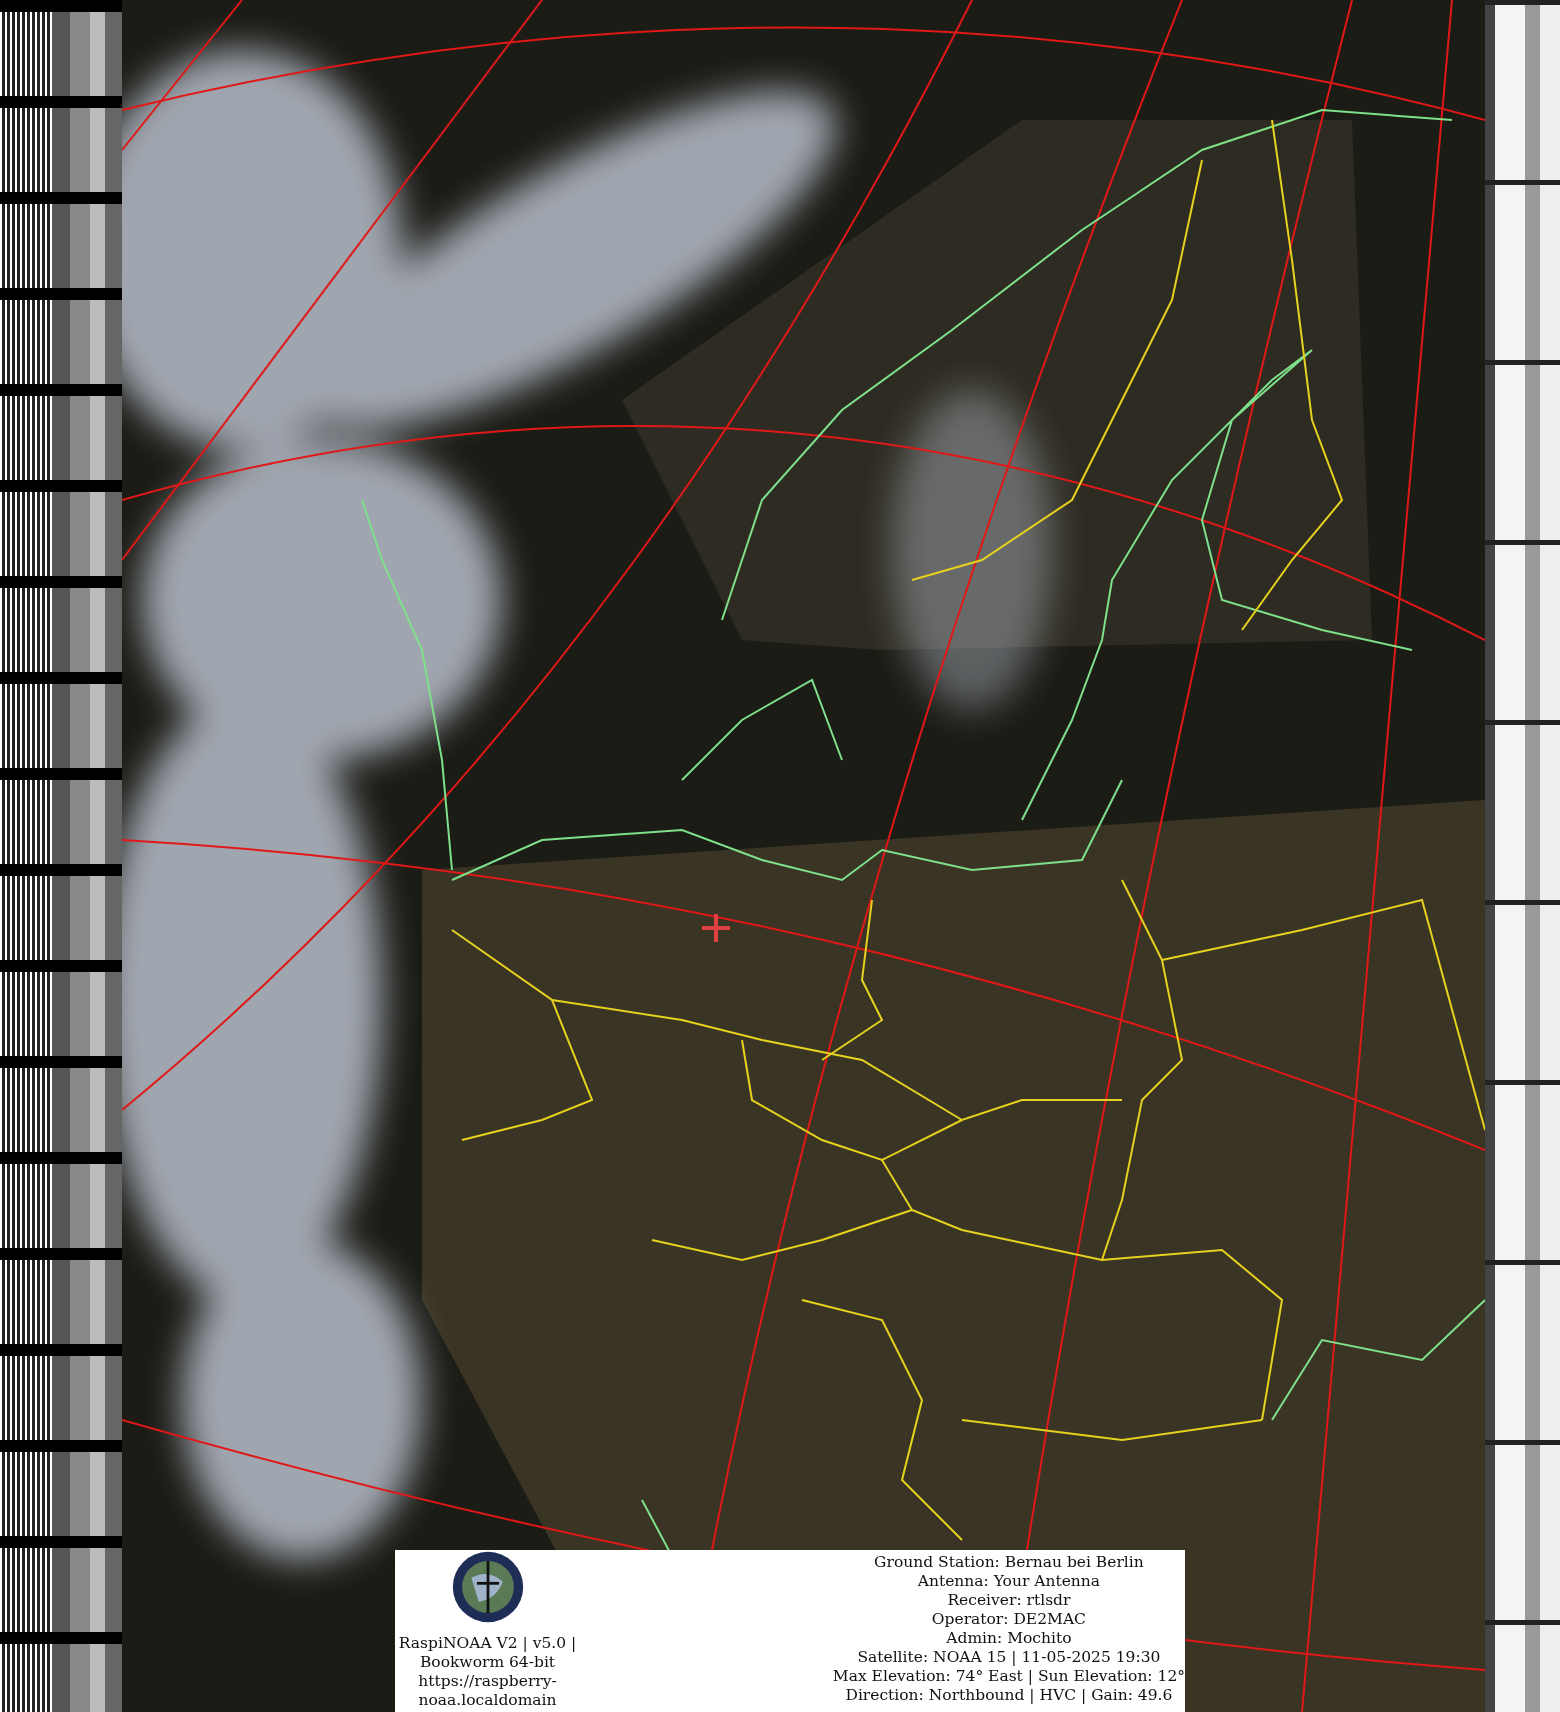  I want to click on location-cross-icon, so click(716, 928).